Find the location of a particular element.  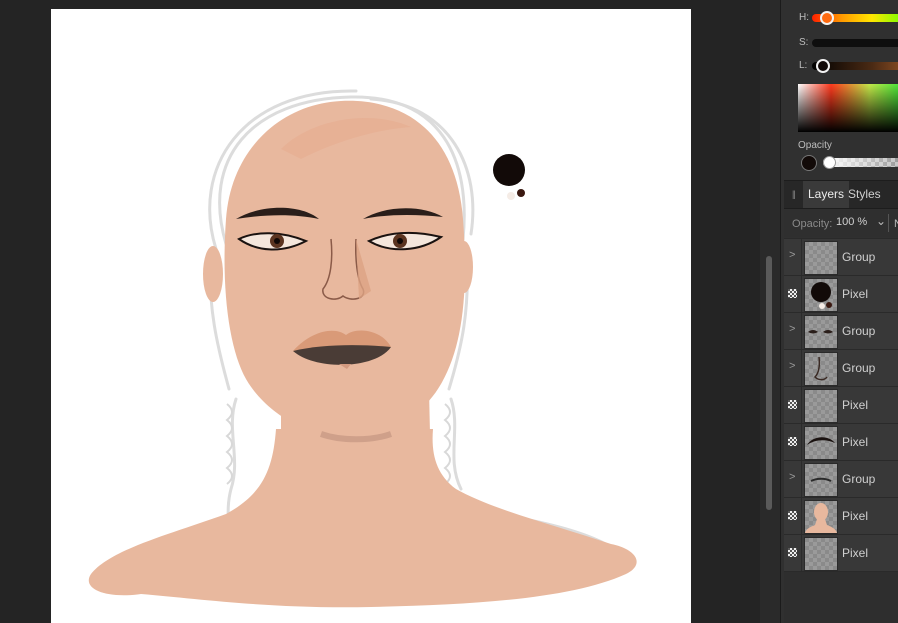

hue-label: H: is located at coordinates (804, 17).